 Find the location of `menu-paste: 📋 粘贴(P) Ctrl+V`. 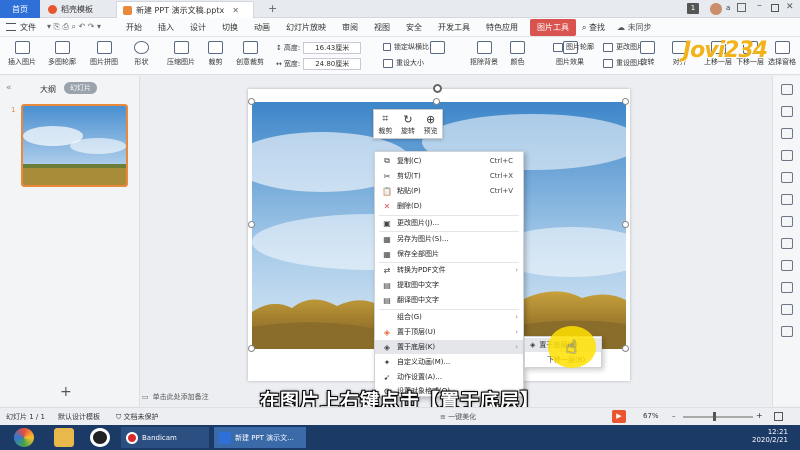

menu-paste: 📋 粘贴(P) Ctrl+V is located at coordinates (449, 191).